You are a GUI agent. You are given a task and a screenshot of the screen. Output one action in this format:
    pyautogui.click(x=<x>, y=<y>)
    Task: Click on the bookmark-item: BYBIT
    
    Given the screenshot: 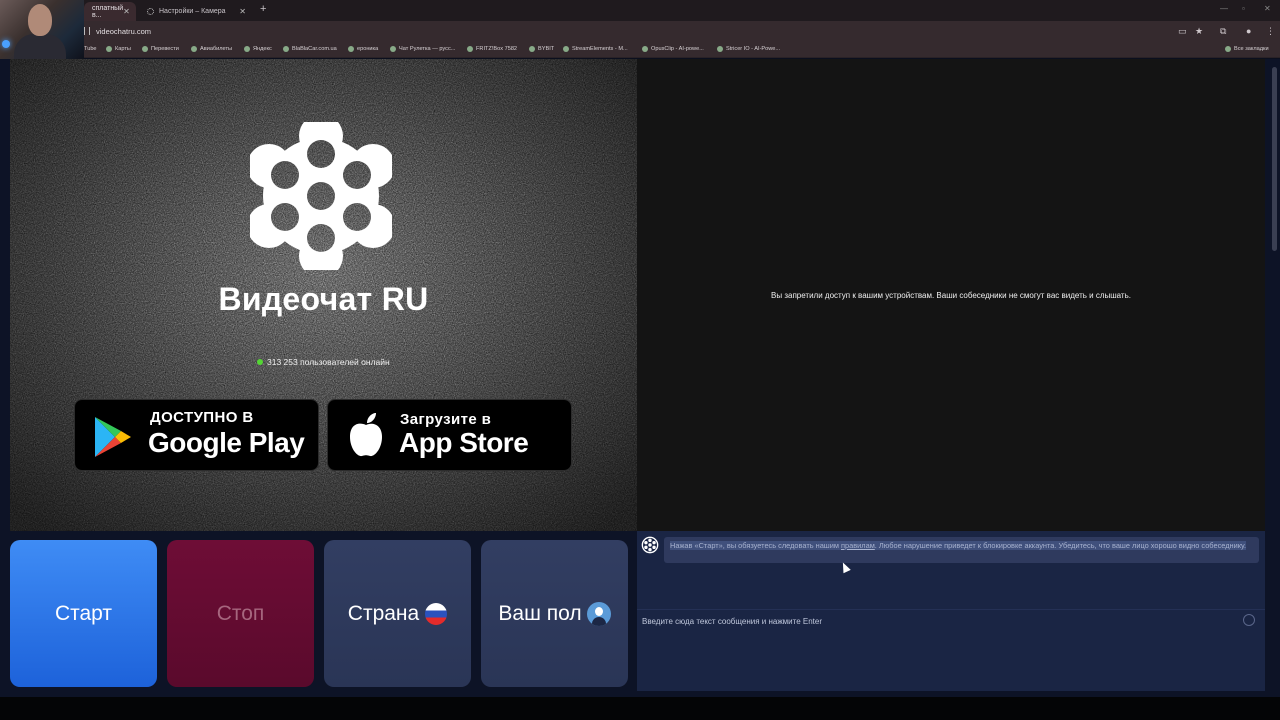 What is the action you would take?
    pyautogui.click(x=541, y=49)
    